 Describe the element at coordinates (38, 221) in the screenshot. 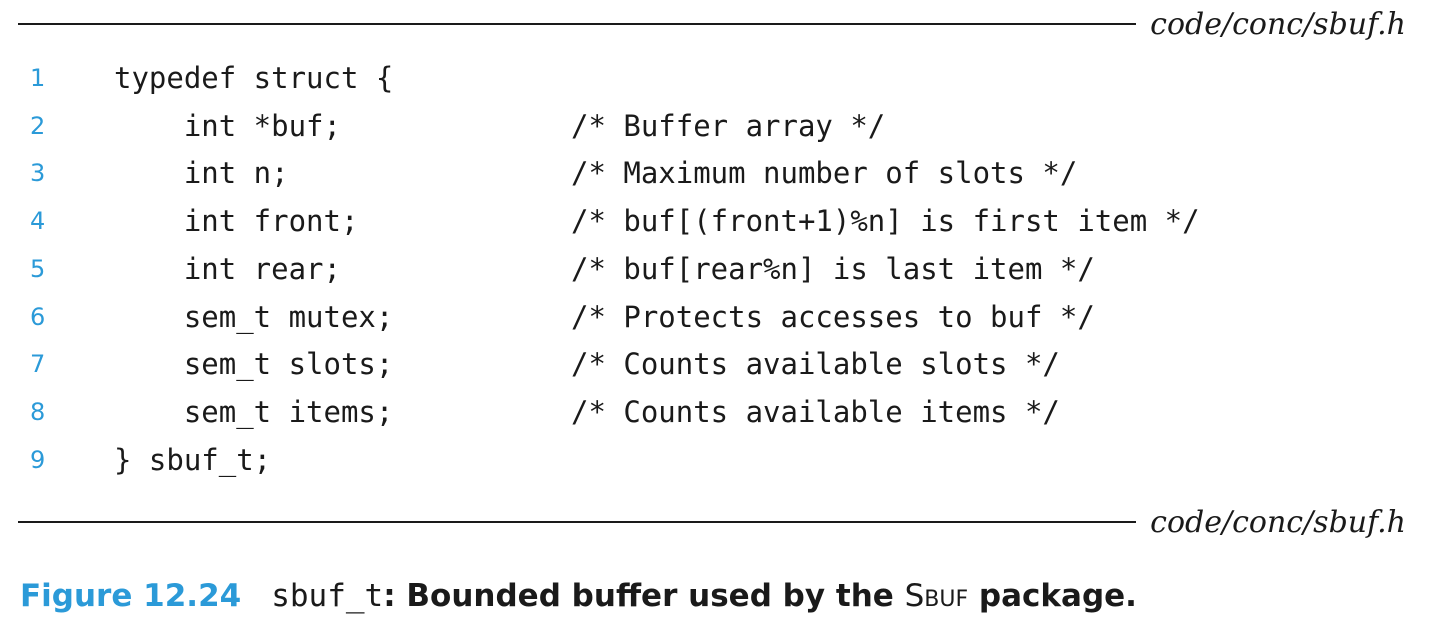

I see `line-number: 4` at that location.